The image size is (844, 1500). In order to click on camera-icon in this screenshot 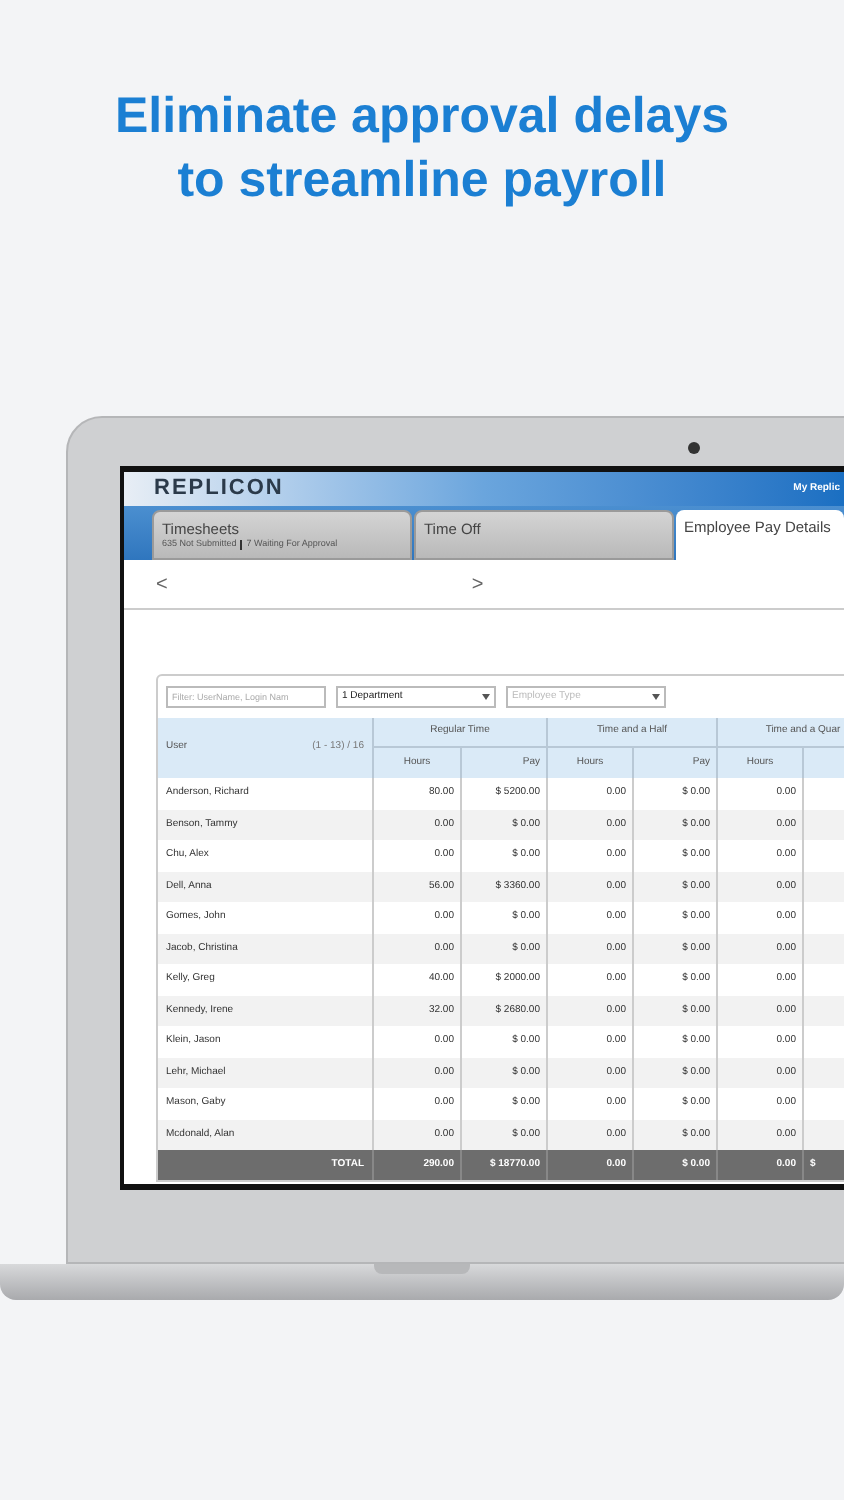, I will do `click(694, 448)`.